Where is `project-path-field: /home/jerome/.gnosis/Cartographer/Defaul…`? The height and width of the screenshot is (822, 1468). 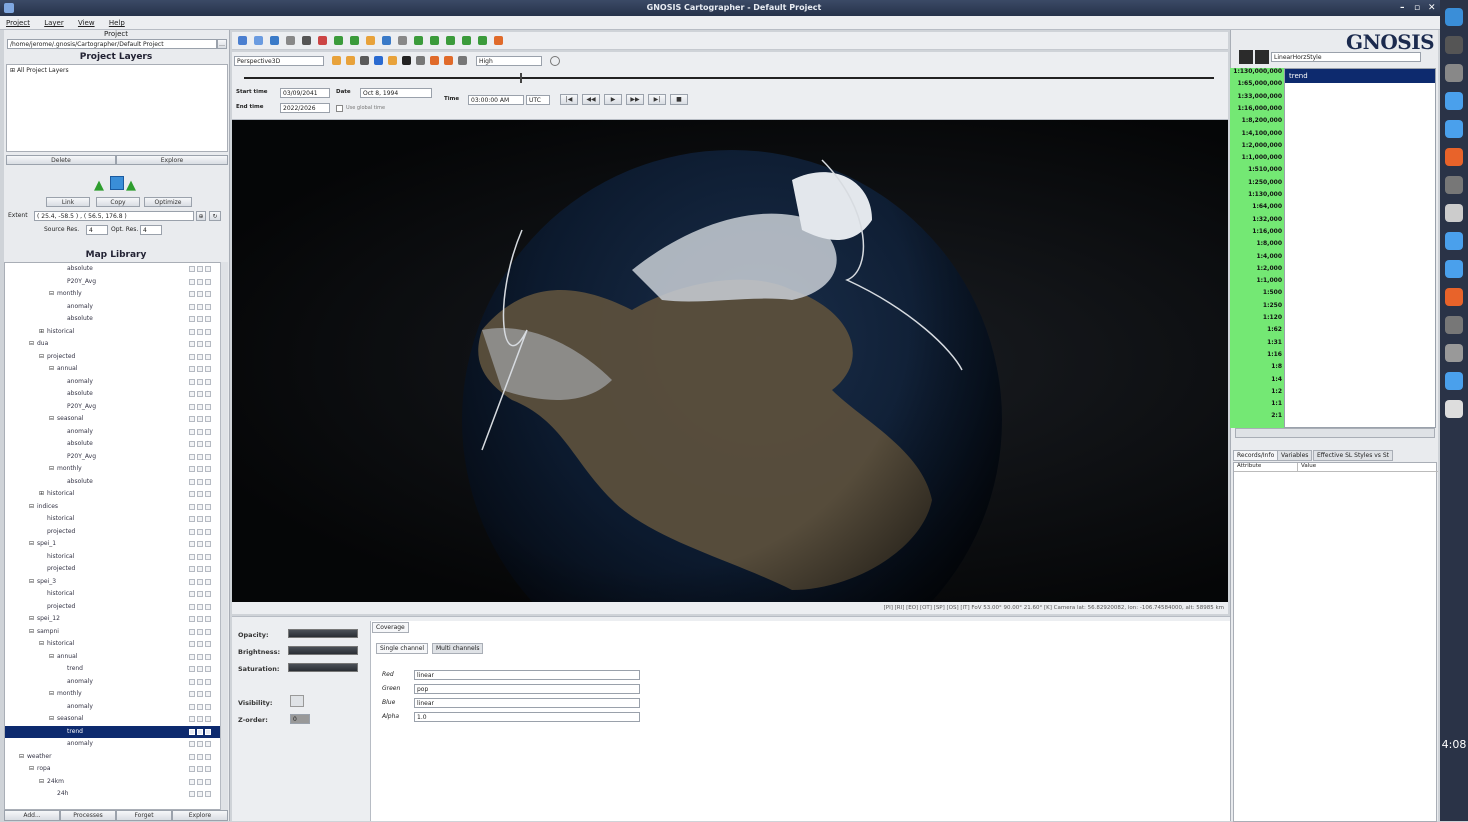
project-path-field: /home/jerome/.gnosis/Cartographer/Defaul… is located at coordinates (112, 44).